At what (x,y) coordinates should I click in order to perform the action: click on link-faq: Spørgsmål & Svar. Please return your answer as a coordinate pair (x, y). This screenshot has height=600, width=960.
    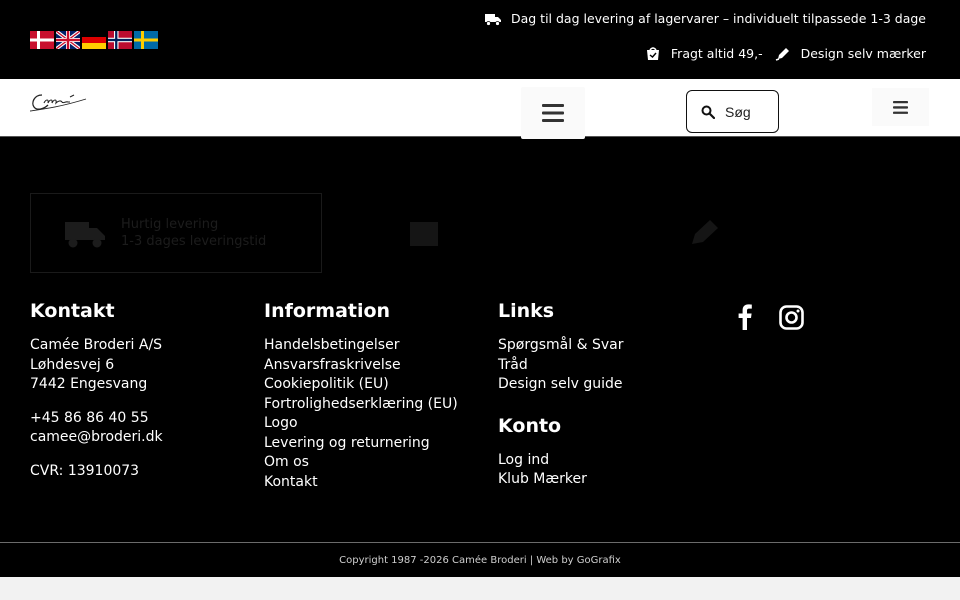
    Looking at the image, I should click on (560, 346).